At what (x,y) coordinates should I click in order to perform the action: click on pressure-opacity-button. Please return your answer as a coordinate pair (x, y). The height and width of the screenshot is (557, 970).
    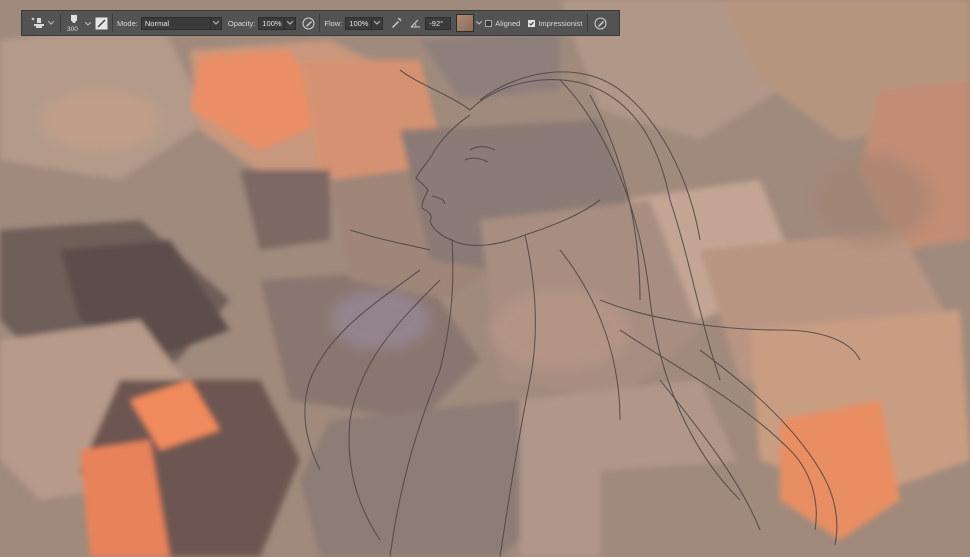
    Looking at the image, I should click on (308, 23).